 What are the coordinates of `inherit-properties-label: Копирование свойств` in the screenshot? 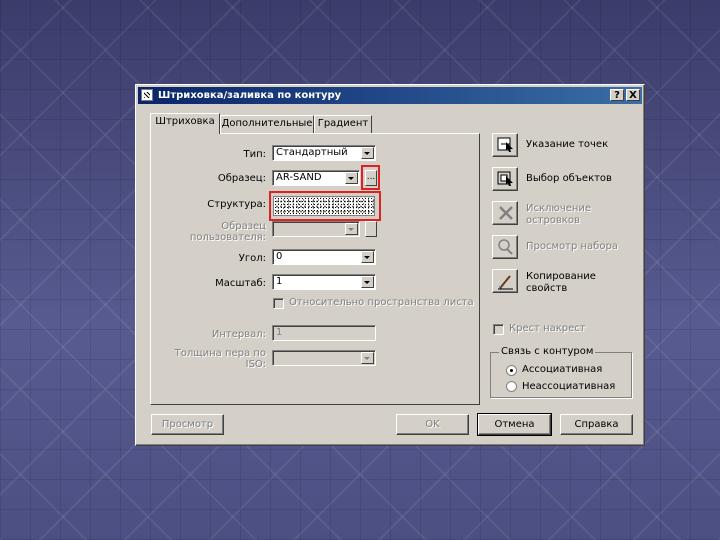 It's located at (561, 283).